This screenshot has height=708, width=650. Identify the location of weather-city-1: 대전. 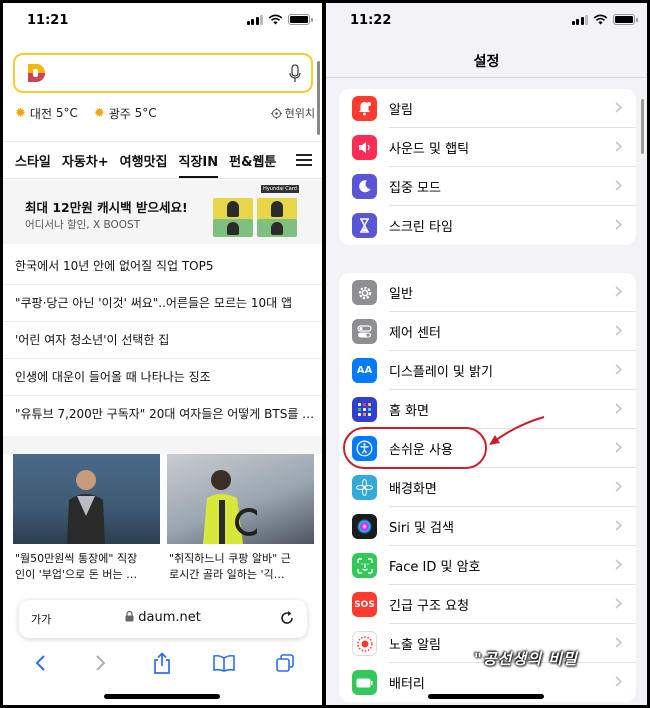
(40, 113).